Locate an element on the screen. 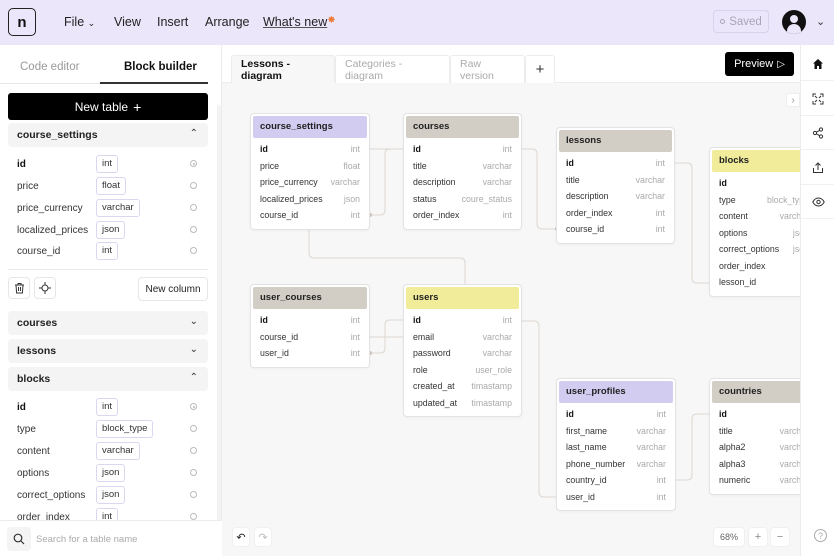 The width and height of the screenshot is (834, 556). tab-lessons-diagram: Lessons - diagram is located at coordinates (283, 69).